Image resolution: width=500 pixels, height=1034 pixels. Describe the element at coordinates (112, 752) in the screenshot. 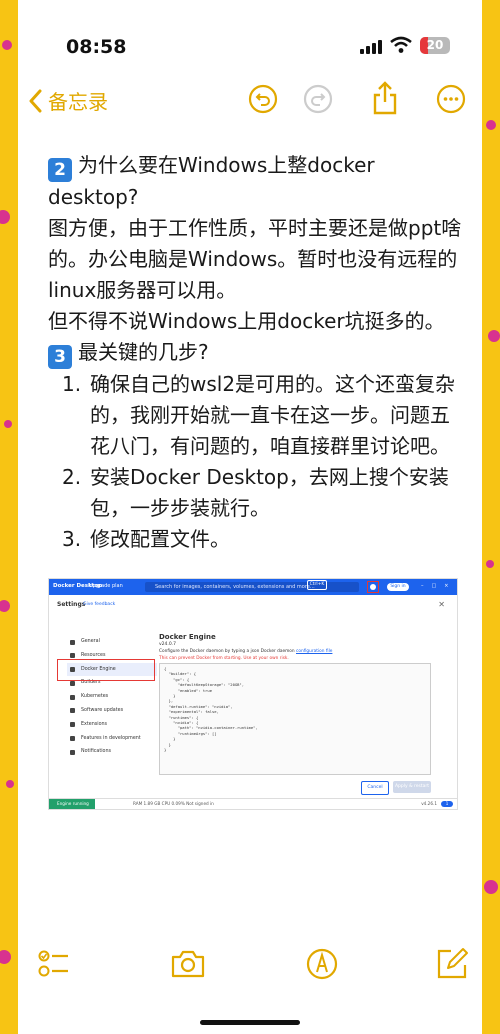

I see `sidebar-item: Notifications` at that location.